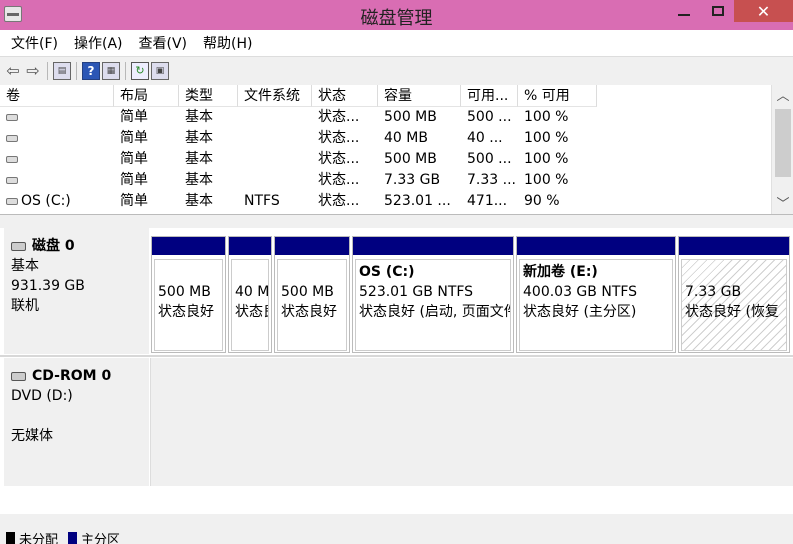 The height and width of the screenshot is (544, 793). Describe the element at coordinates (275, 96) in the screenshot. I see `column-header-filesystem: 文件系统` at that location.